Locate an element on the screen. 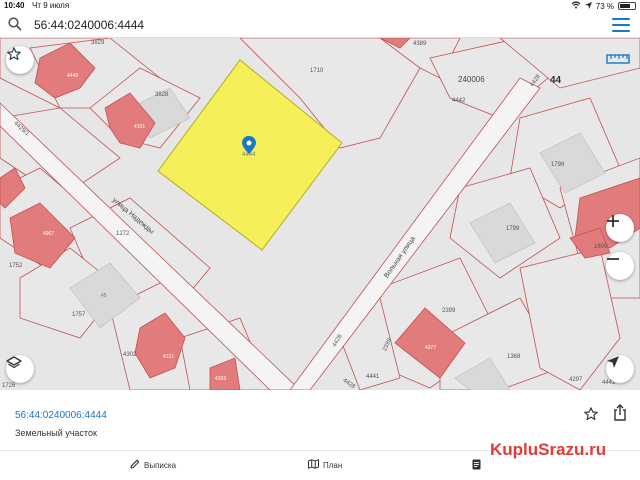 Image resolution: width=640 pixels, height=480 pixels. favorite-map-button is located at coordinates (20, 60).